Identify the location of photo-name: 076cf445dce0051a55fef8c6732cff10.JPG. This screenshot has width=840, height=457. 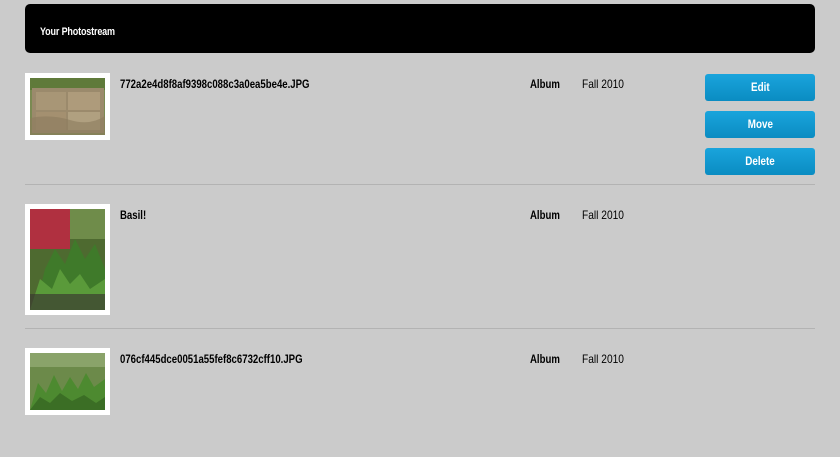
(211, 359).